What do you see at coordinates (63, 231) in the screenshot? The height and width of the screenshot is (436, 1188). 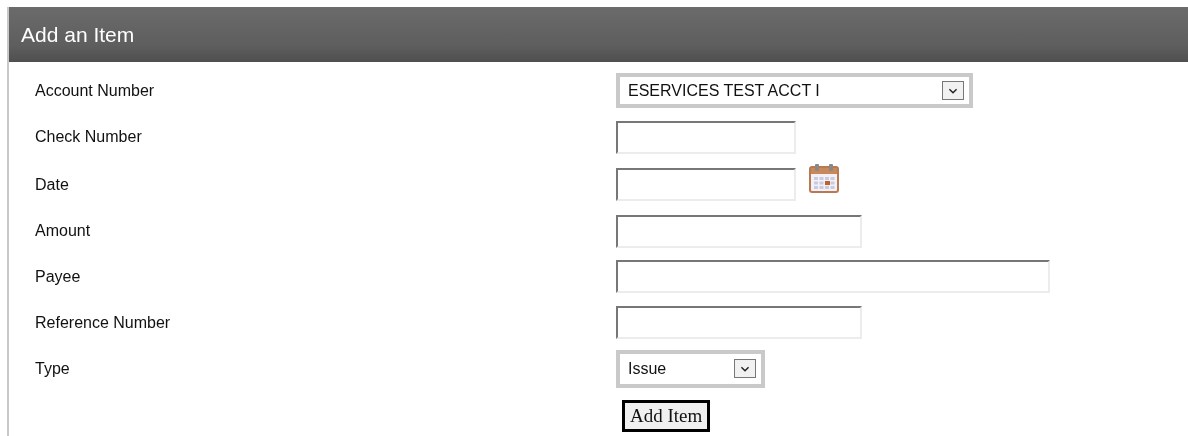 I see `field-label: Amount` at bounding box center [63, 231].